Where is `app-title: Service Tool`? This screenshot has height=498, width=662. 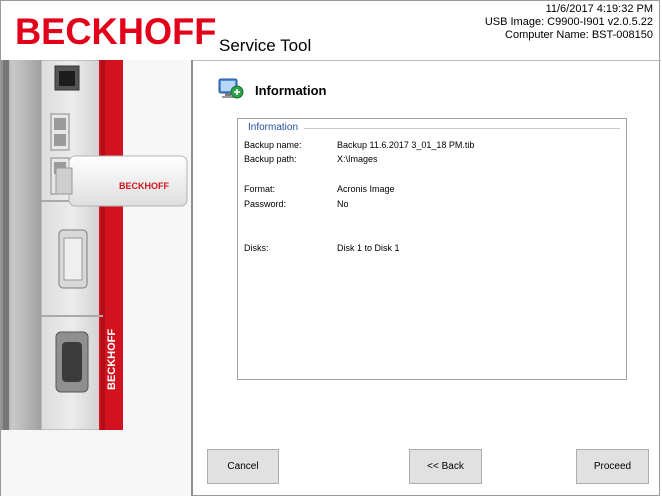 app-title: Service Tool is located at coordinates (265, 45).